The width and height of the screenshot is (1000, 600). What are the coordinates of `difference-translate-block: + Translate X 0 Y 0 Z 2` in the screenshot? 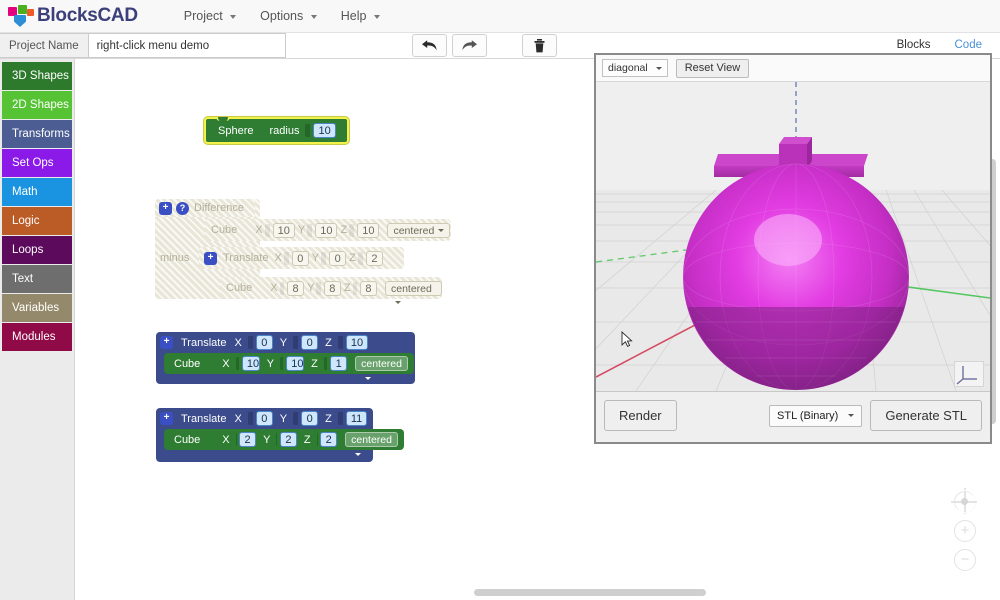 It's located at (301, 258).